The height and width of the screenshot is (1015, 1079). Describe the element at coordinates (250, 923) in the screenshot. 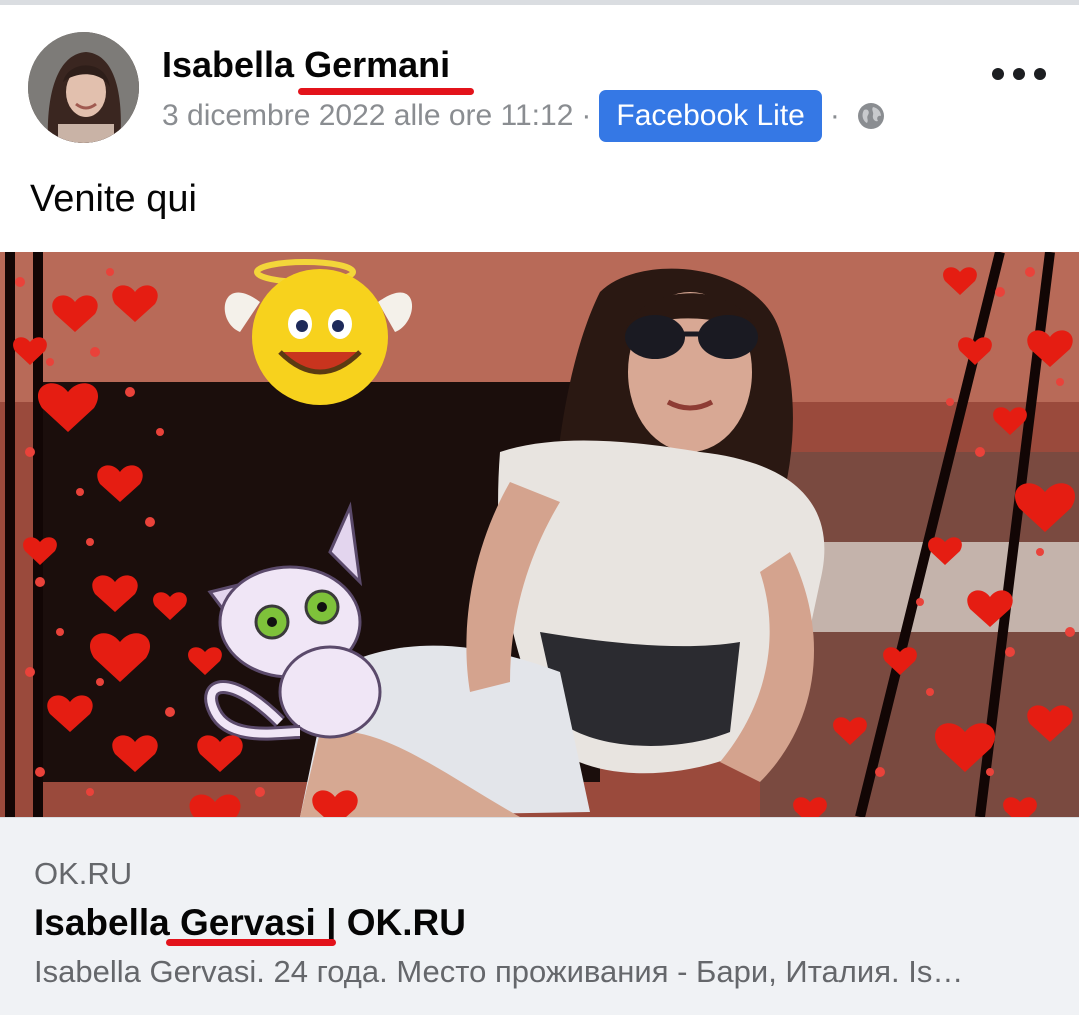

I see `link-title: Isabella Gervasi | OK.RU` at that location.